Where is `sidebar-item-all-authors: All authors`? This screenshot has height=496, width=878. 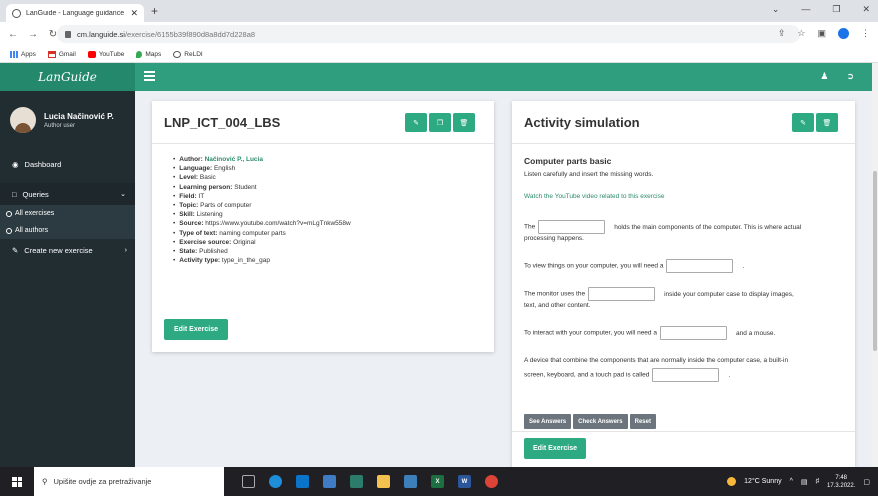 sidebar-item-all-authors: All authors is located at coordinates (67, 230).